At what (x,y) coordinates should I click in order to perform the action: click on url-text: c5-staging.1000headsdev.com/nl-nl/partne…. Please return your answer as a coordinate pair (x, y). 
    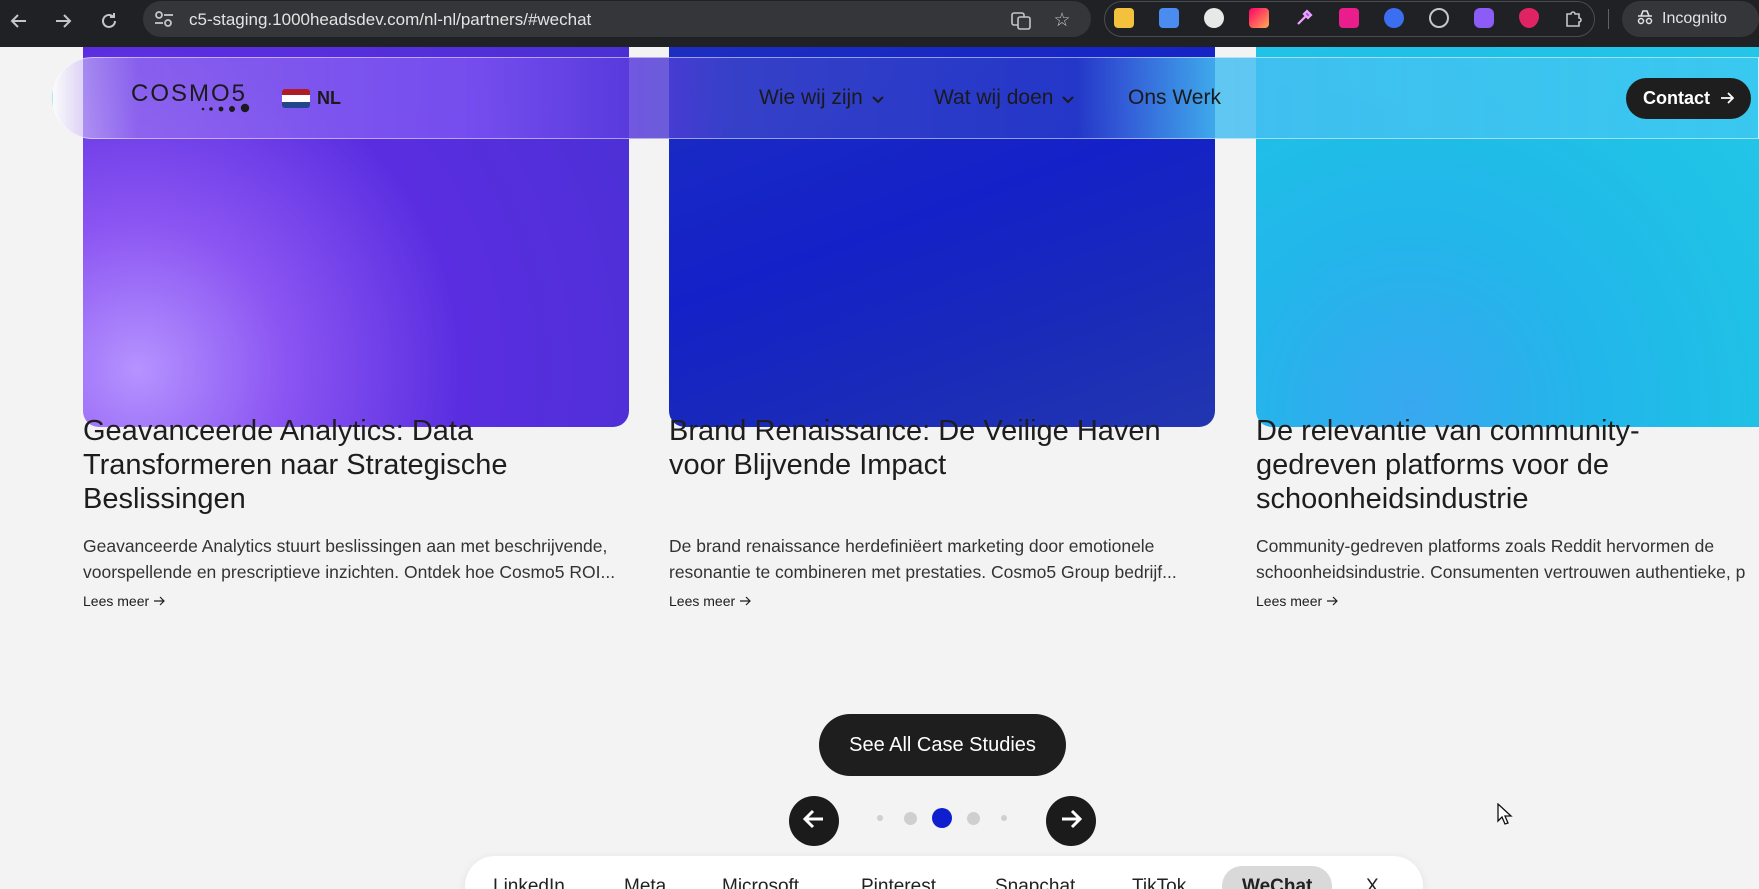
    Looking at the image, I should click on (390, 20).